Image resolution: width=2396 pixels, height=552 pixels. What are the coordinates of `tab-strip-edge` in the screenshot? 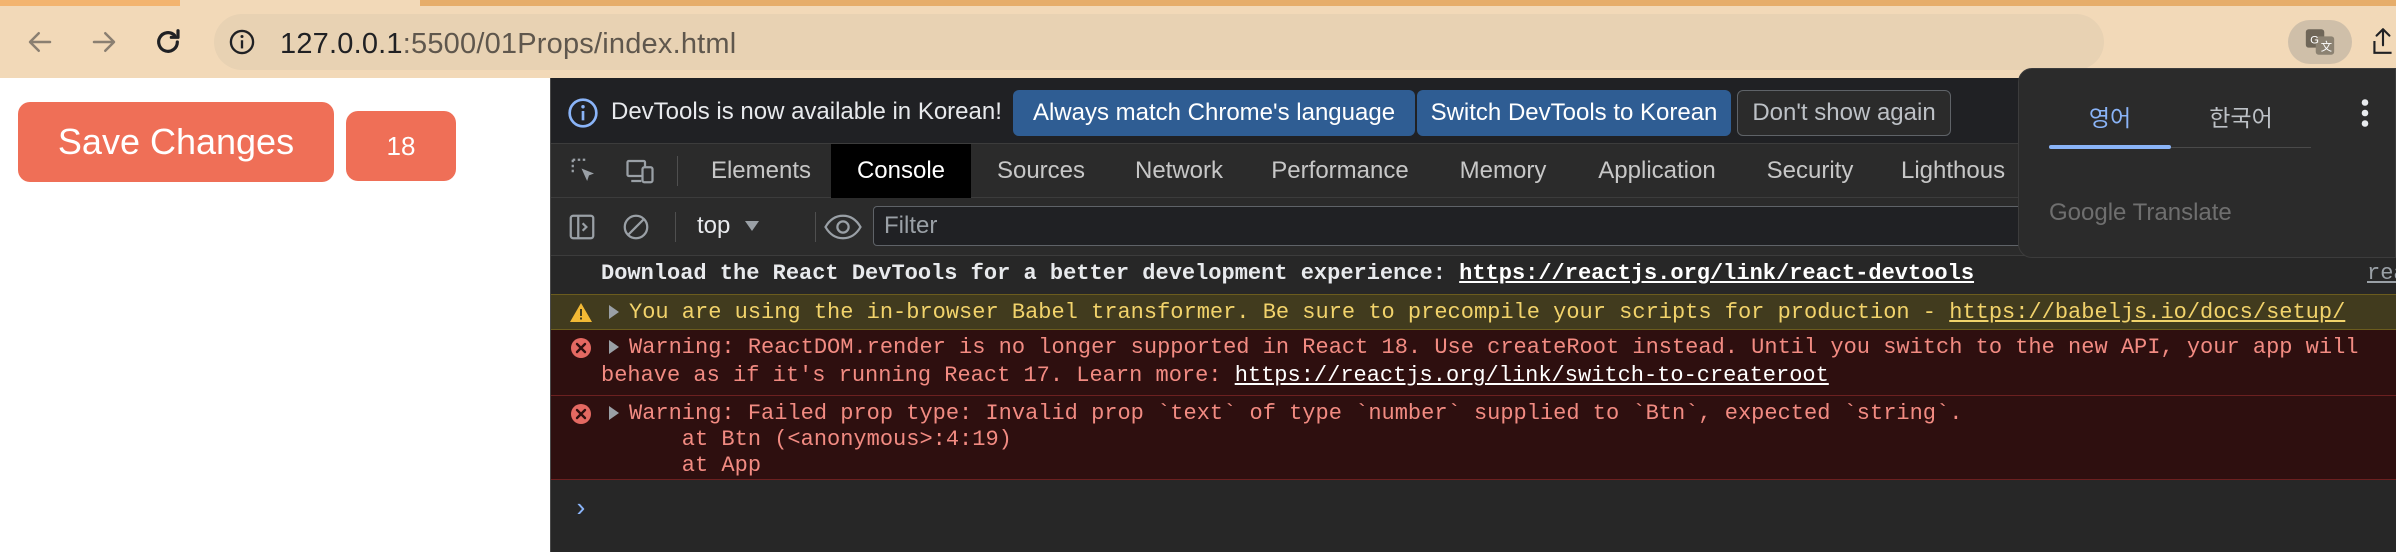 It's located at (1198, 3).